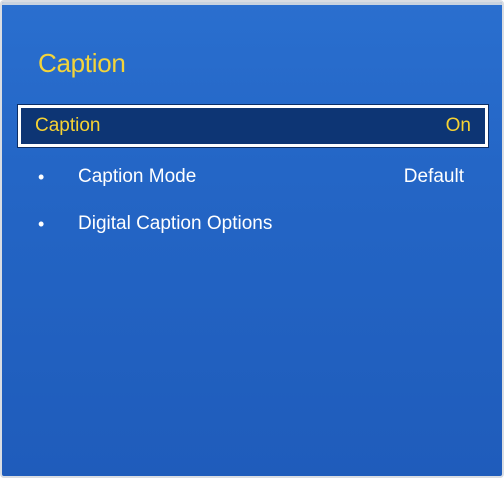 The width and height of the screenshot is (504, 478). I want to click on menu-item-digital-caption-options: • Digital Caption Options, so click(253, 224).